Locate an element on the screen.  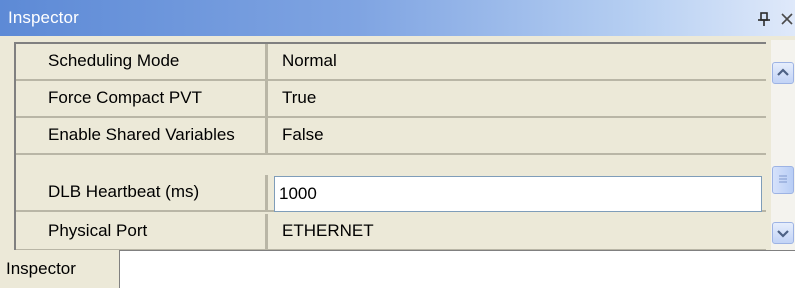
property-name: DLB Heartbeat (ms) is located at coordinates (142, 192).